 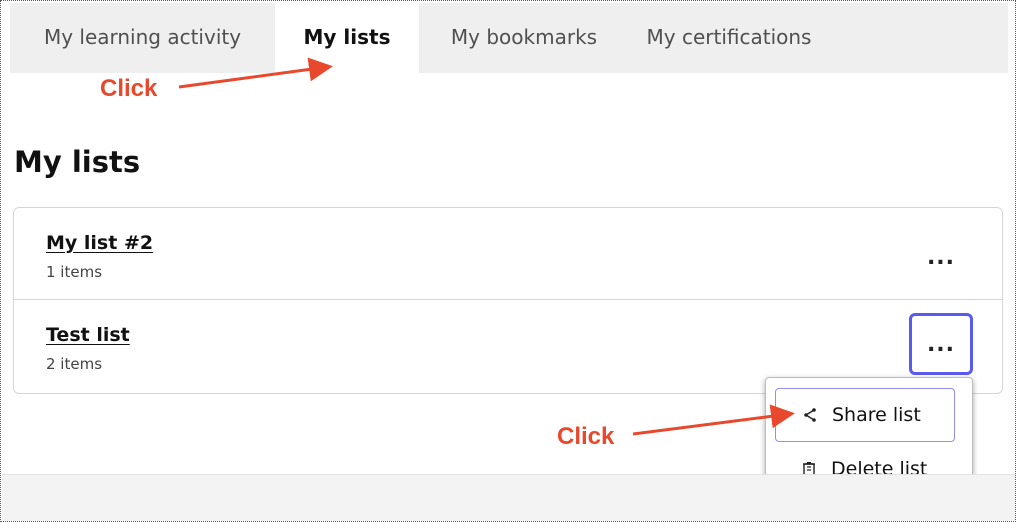 What do you see at coordinates (524, 38) in the screenshot?
I see `tab-my-bookmarks: My bookmarks` at bounding box center [524, 38].